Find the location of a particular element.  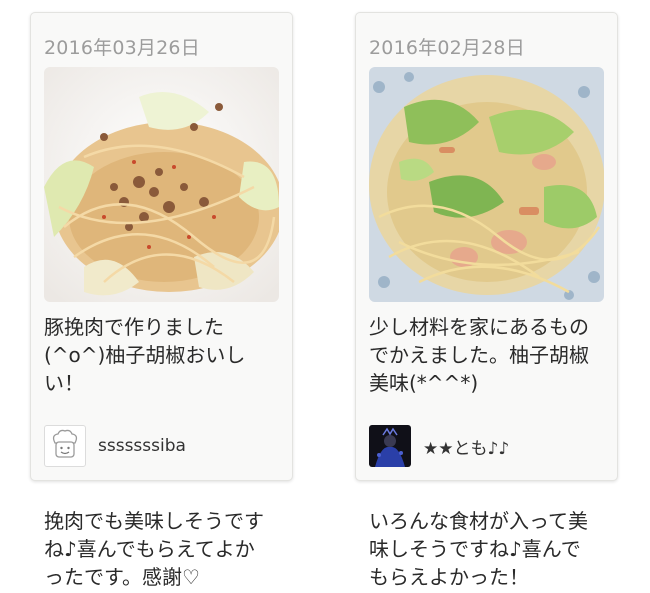

author-name: ★★とも♪♪ is located at coordinates (466, 446).